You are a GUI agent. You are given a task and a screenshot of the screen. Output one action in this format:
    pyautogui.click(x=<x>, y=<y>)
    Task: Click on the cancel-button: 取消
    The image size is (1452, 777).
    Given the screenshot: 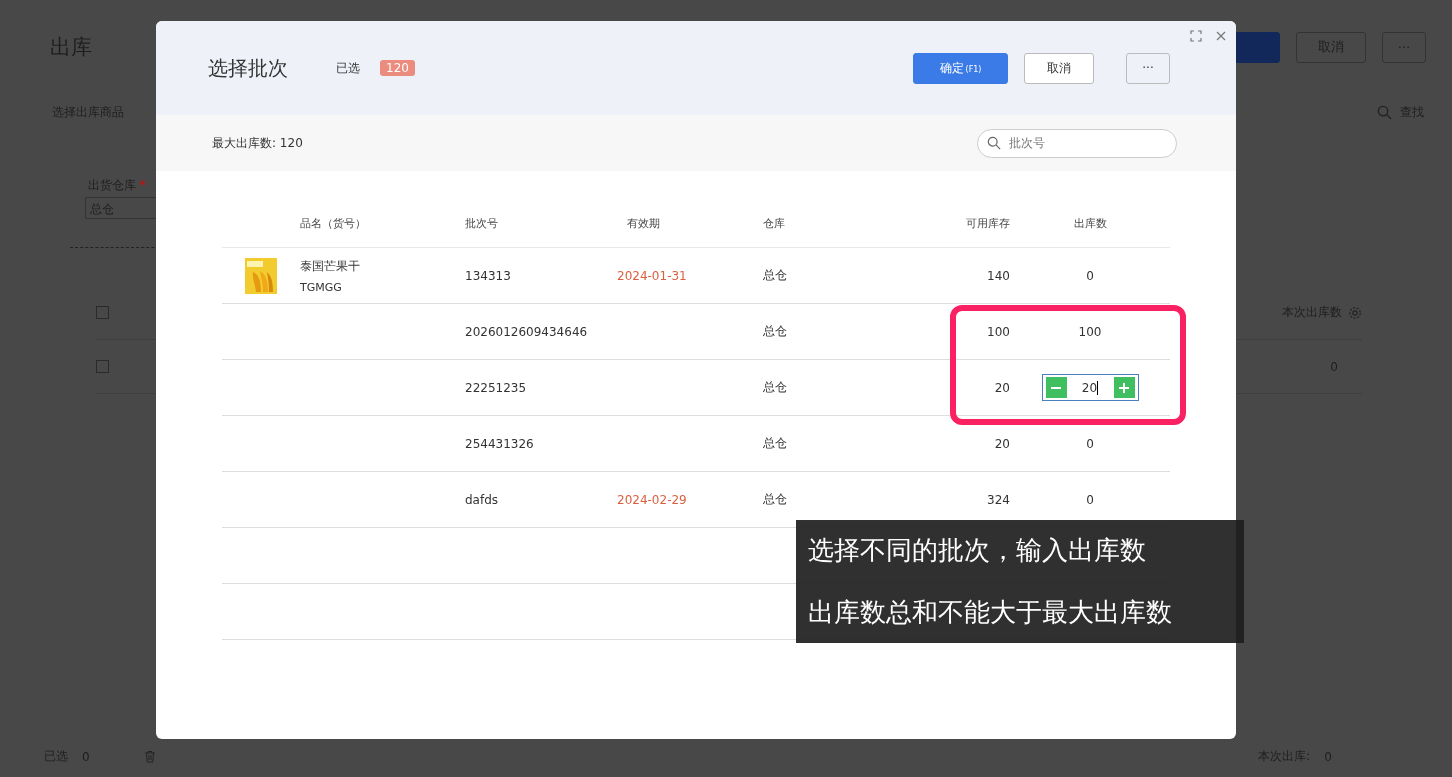 What is the action you would take?
    pyautogui.click(x=1059, y=68)
    